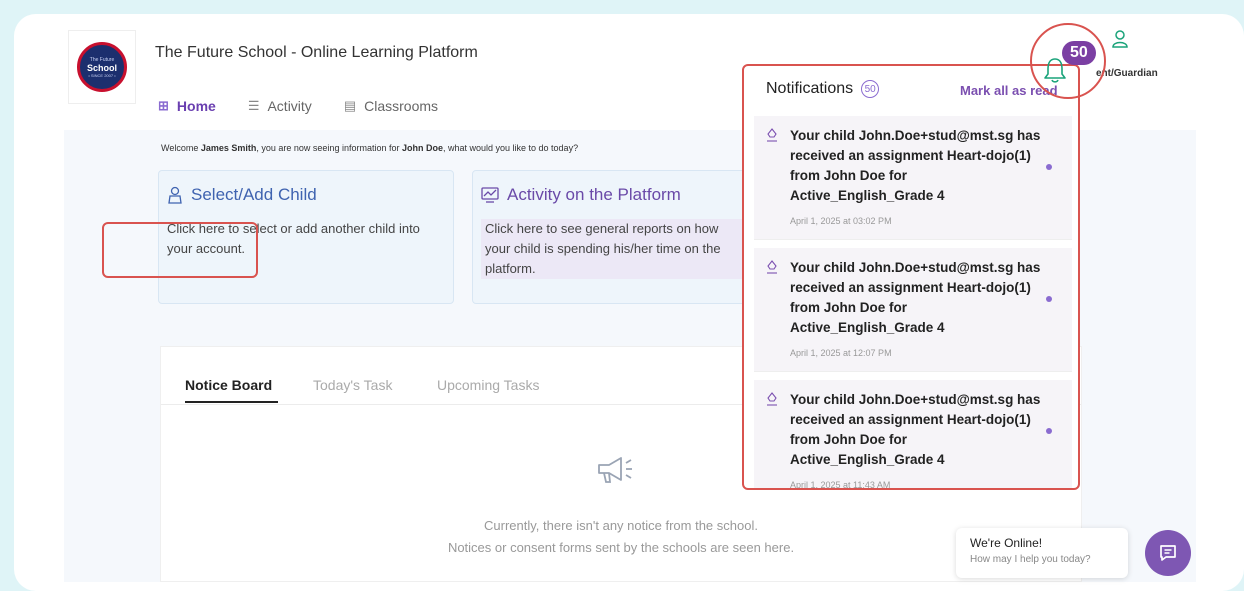 This screenshot has height=591, width=1244. What do you see at coordinates (488, 385) in the screenshot?
I see `tab-upcoming-tasks: Upcoming Tasks` at bounding box center [488, 385].